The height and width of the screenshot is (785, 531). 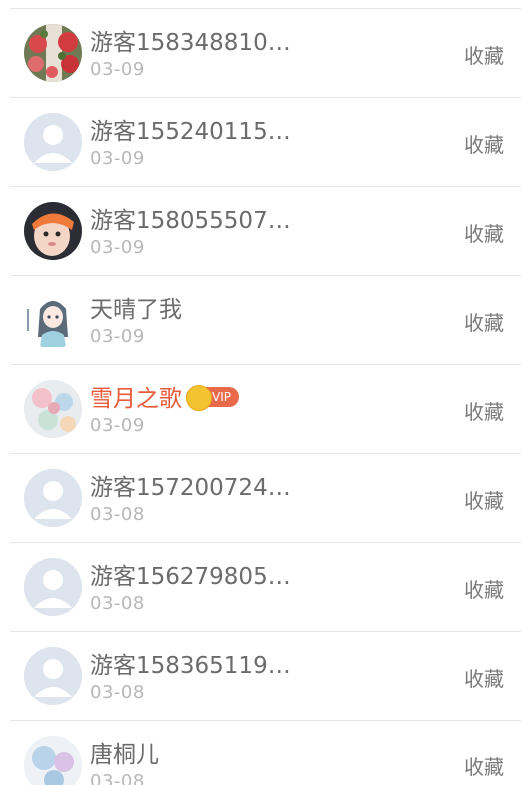 What do you see at coordinates (199, 397) in the screenshot?
I see `crown-icon` at bounding box center [199, 397].